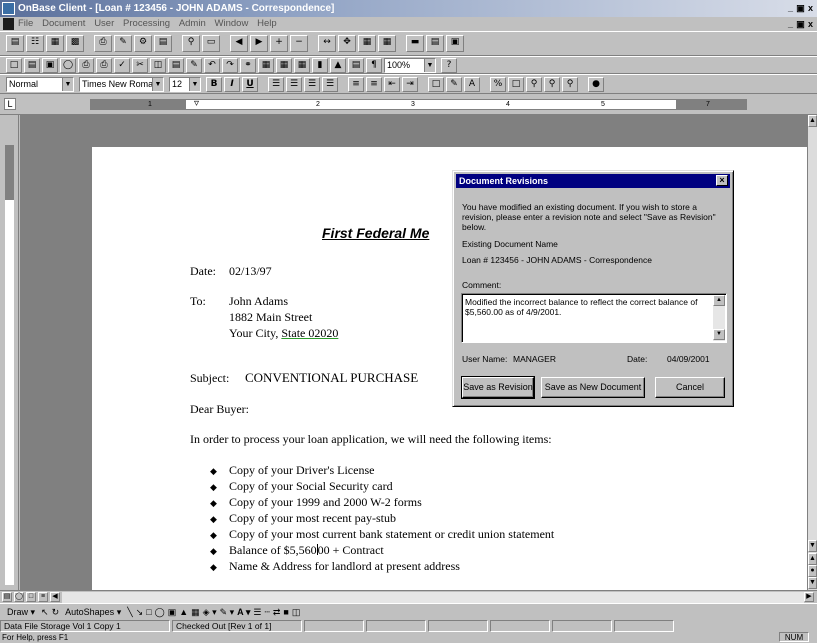 The height and width of the screenshot is (643, 817). I want to click on indent-marker: ▿, so click(196, 104).